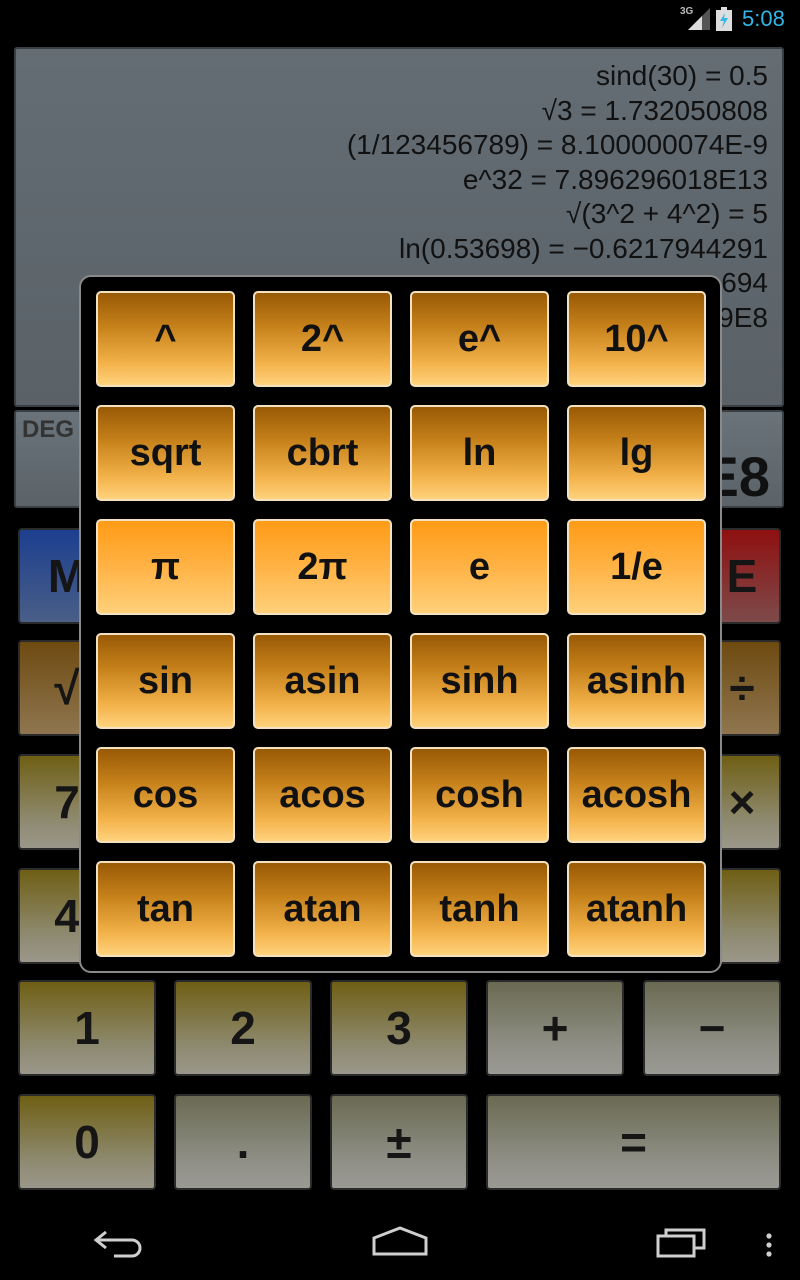 The height and width of the screenshot is (1280, 800). I want to click on tanh-button: tanh, so click(479, 909).